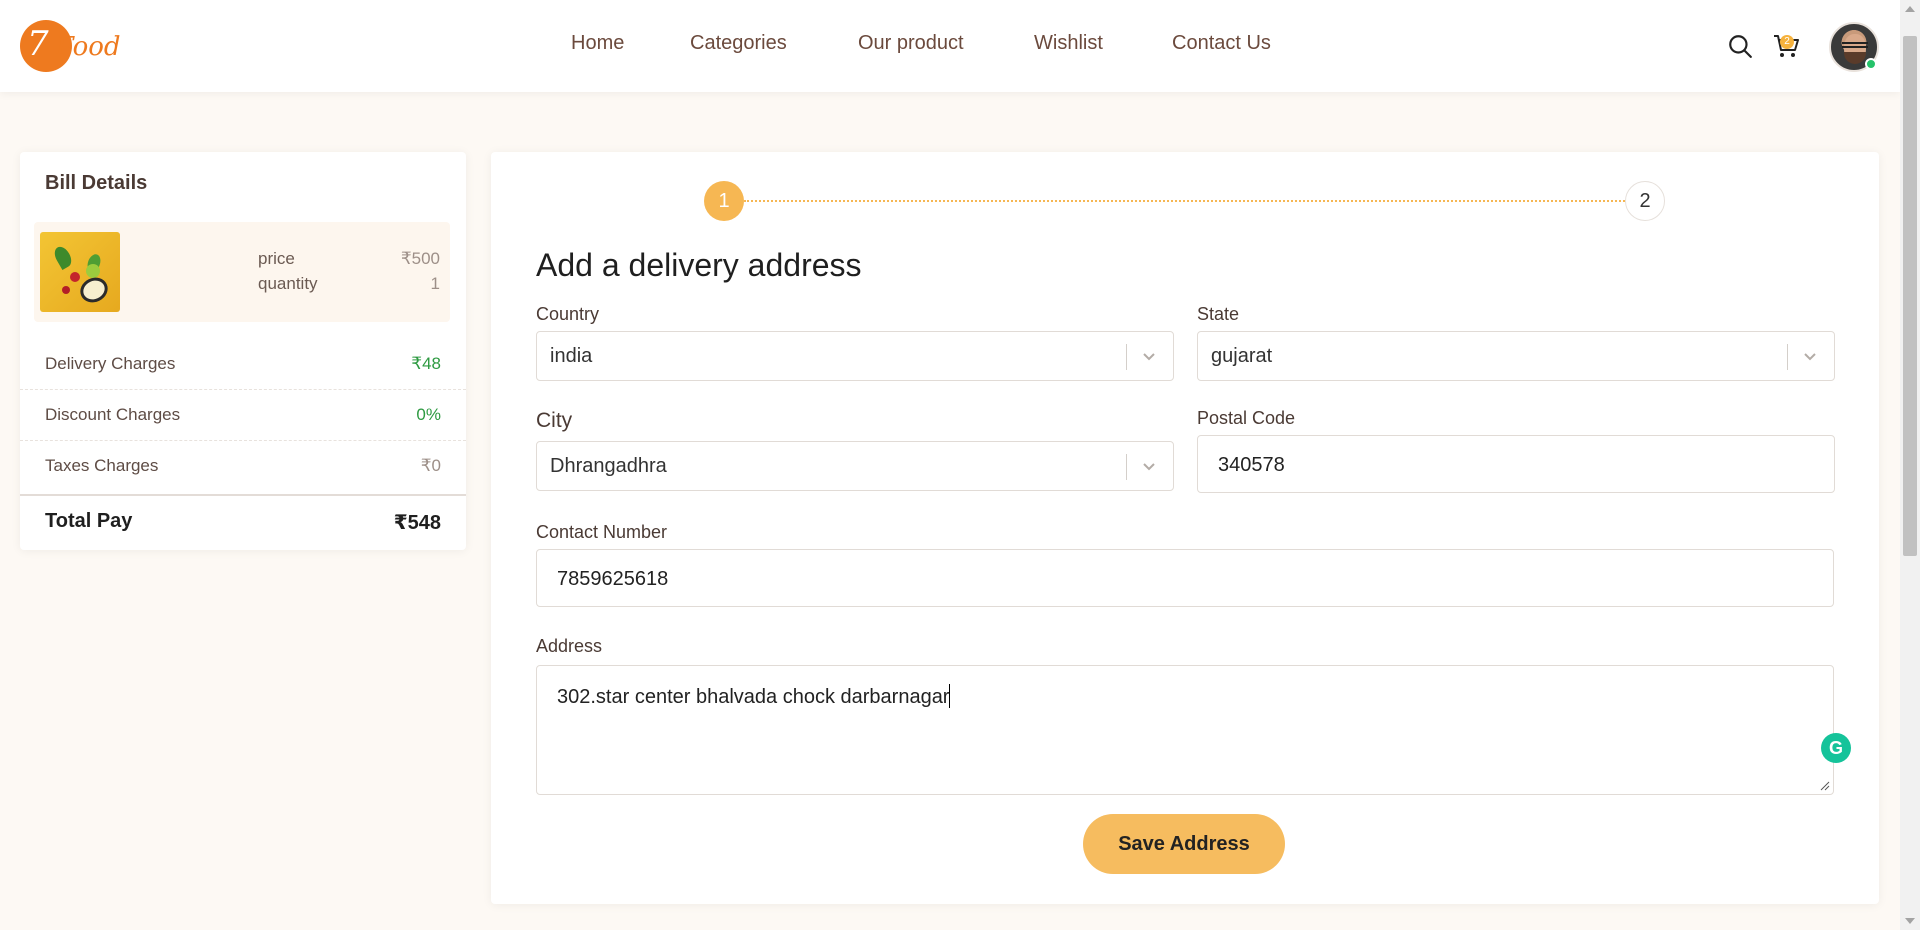  What do you see at coordinates (243, 364) in the screenshot?
I see `delivery-charges-row: Delivery Charges ₹48` at bounding box center [243, 364].